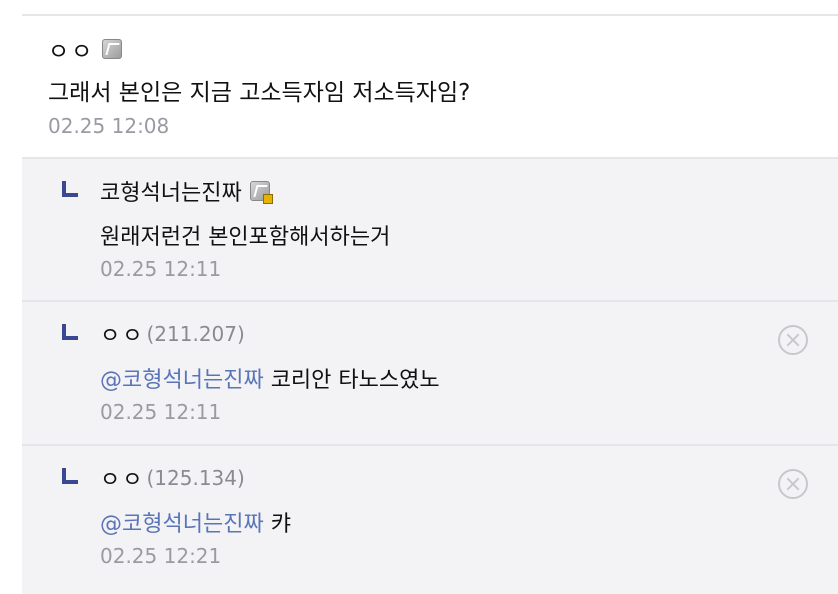 This screenshot has width=838, height=594. Describe the element at coordinates (195, 334) in the screenshot. I see `reply-author-ip: (211.207)` at that location.